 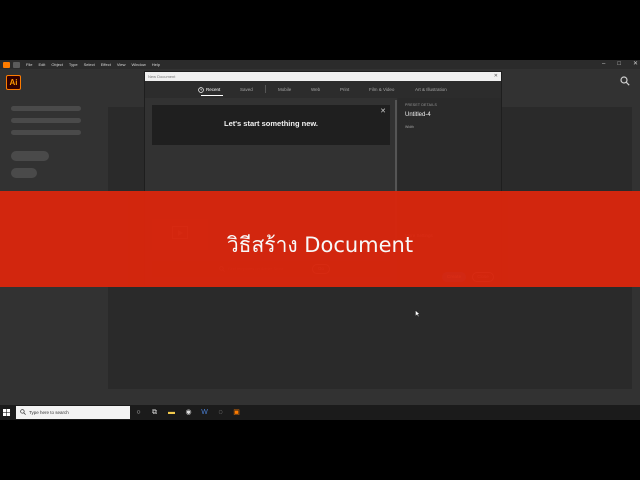 I want to click on chrome-icon: ◉, so click(x=188, y=412).